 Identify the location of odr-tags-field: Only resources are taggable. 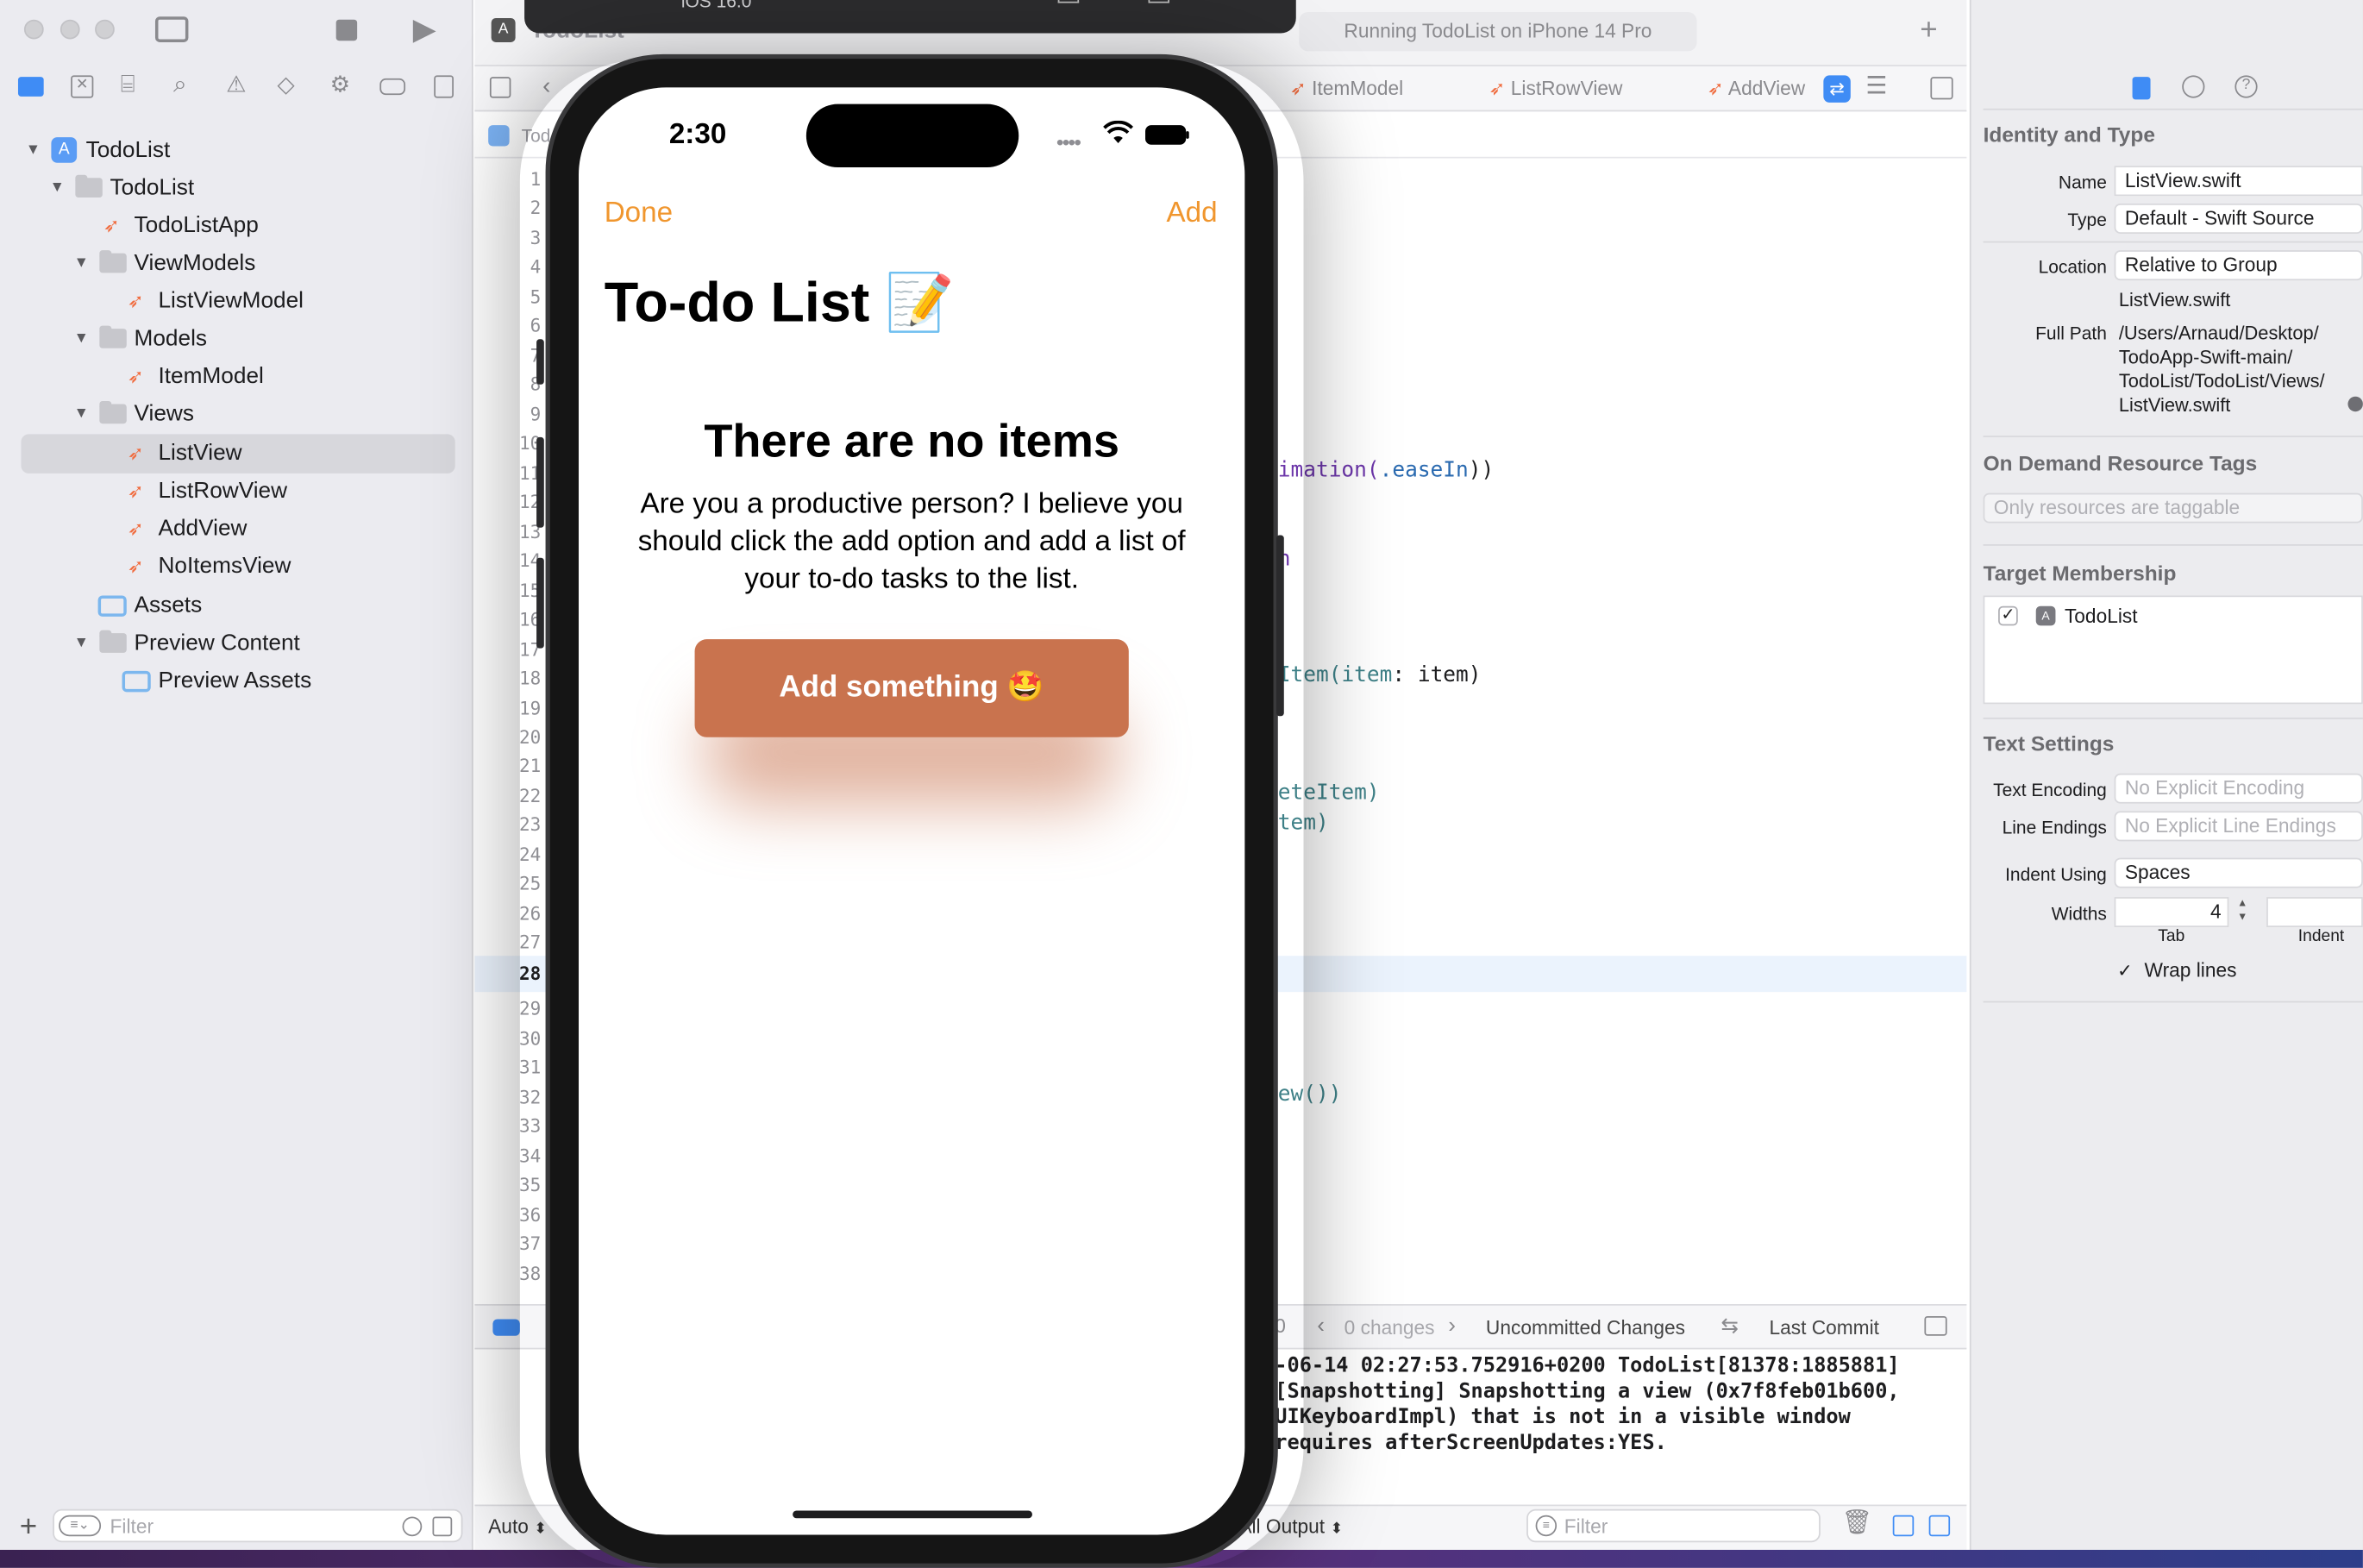
(2173, 508).